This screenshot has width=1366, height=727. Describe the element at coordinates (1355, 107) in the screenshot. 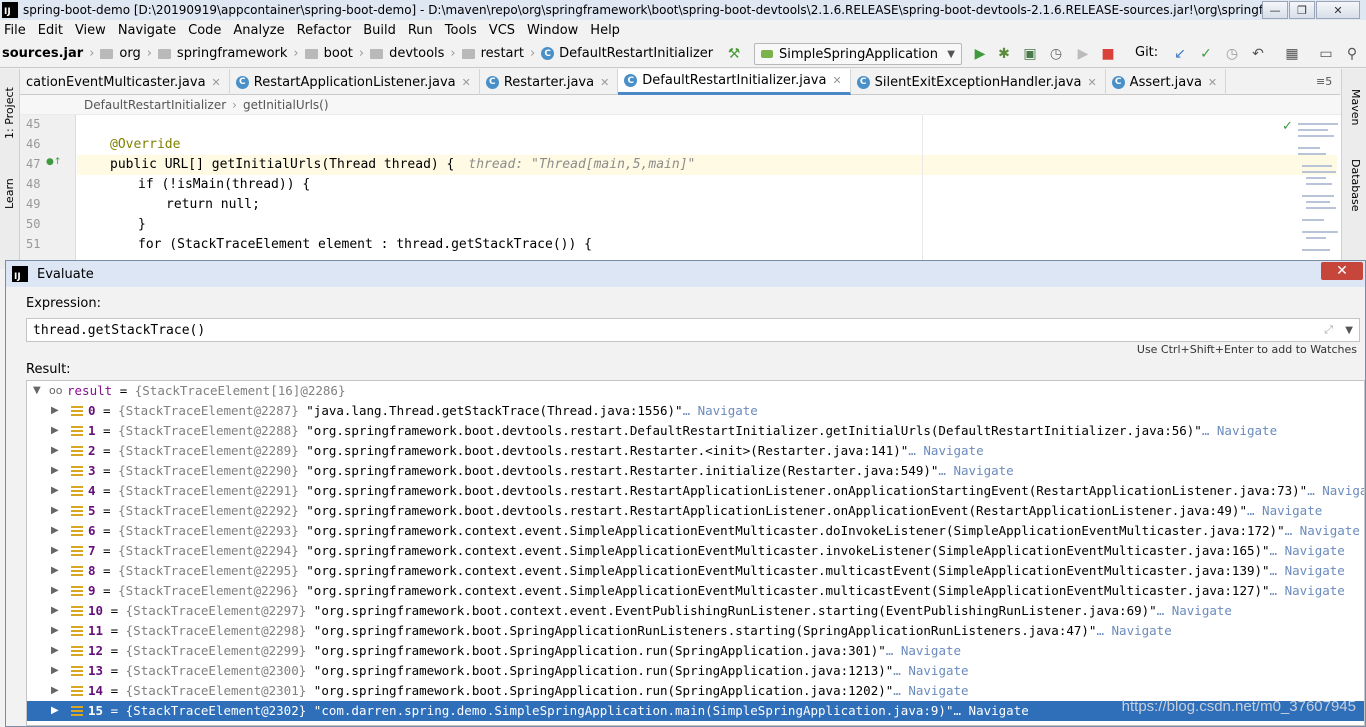

I see `maven-tool-button: Maven` at that location.